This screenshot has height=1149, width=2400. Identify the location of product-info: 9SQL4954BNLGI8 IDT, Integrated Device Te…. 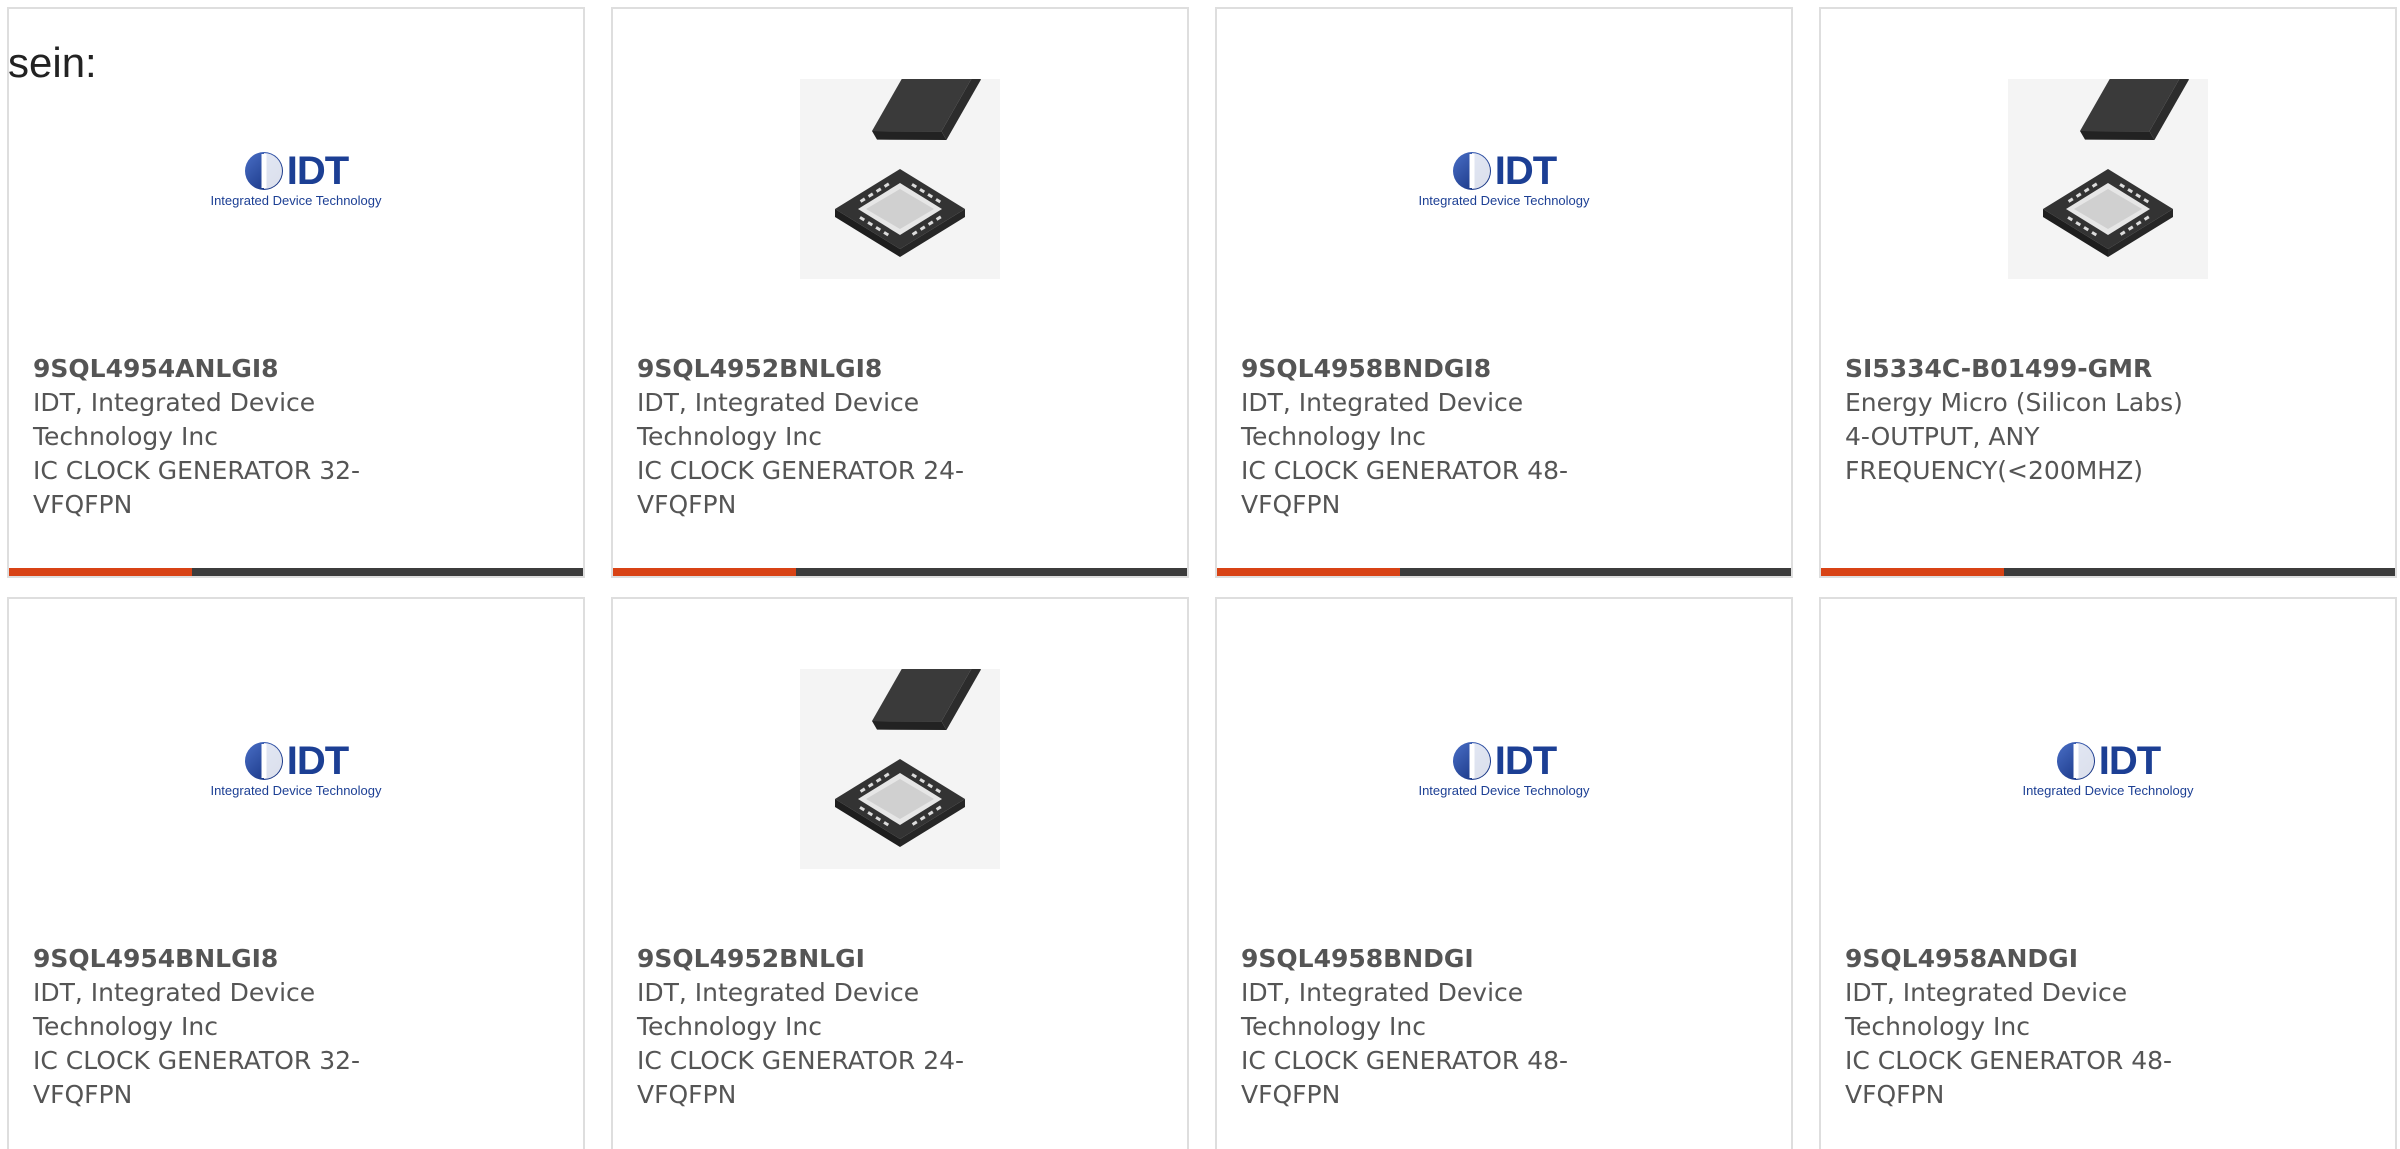
(203, 1027).